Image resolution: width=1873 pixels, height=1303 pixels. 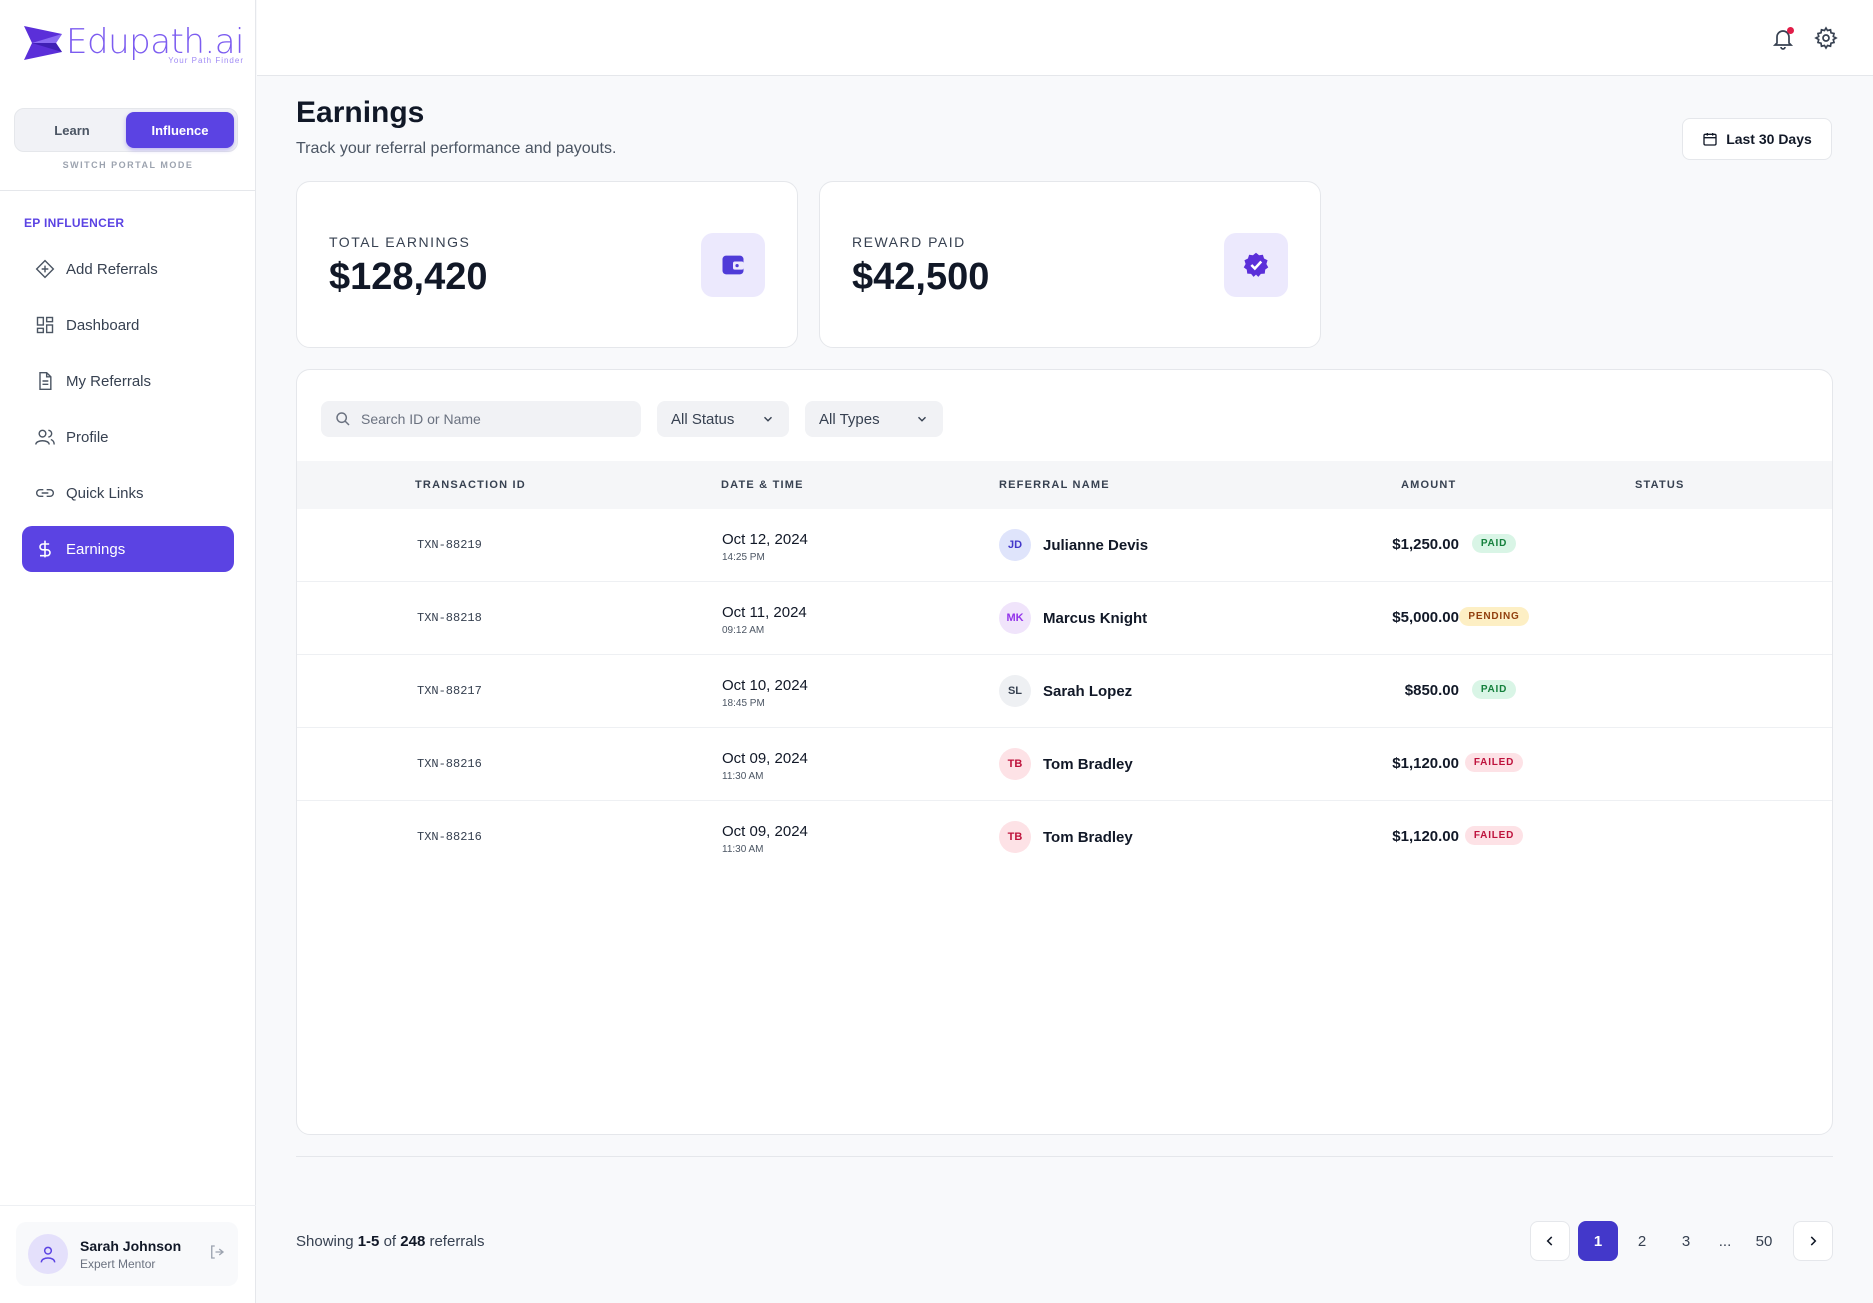 I want to click on status-filter-select: All Status, so click(x=723, y=419).